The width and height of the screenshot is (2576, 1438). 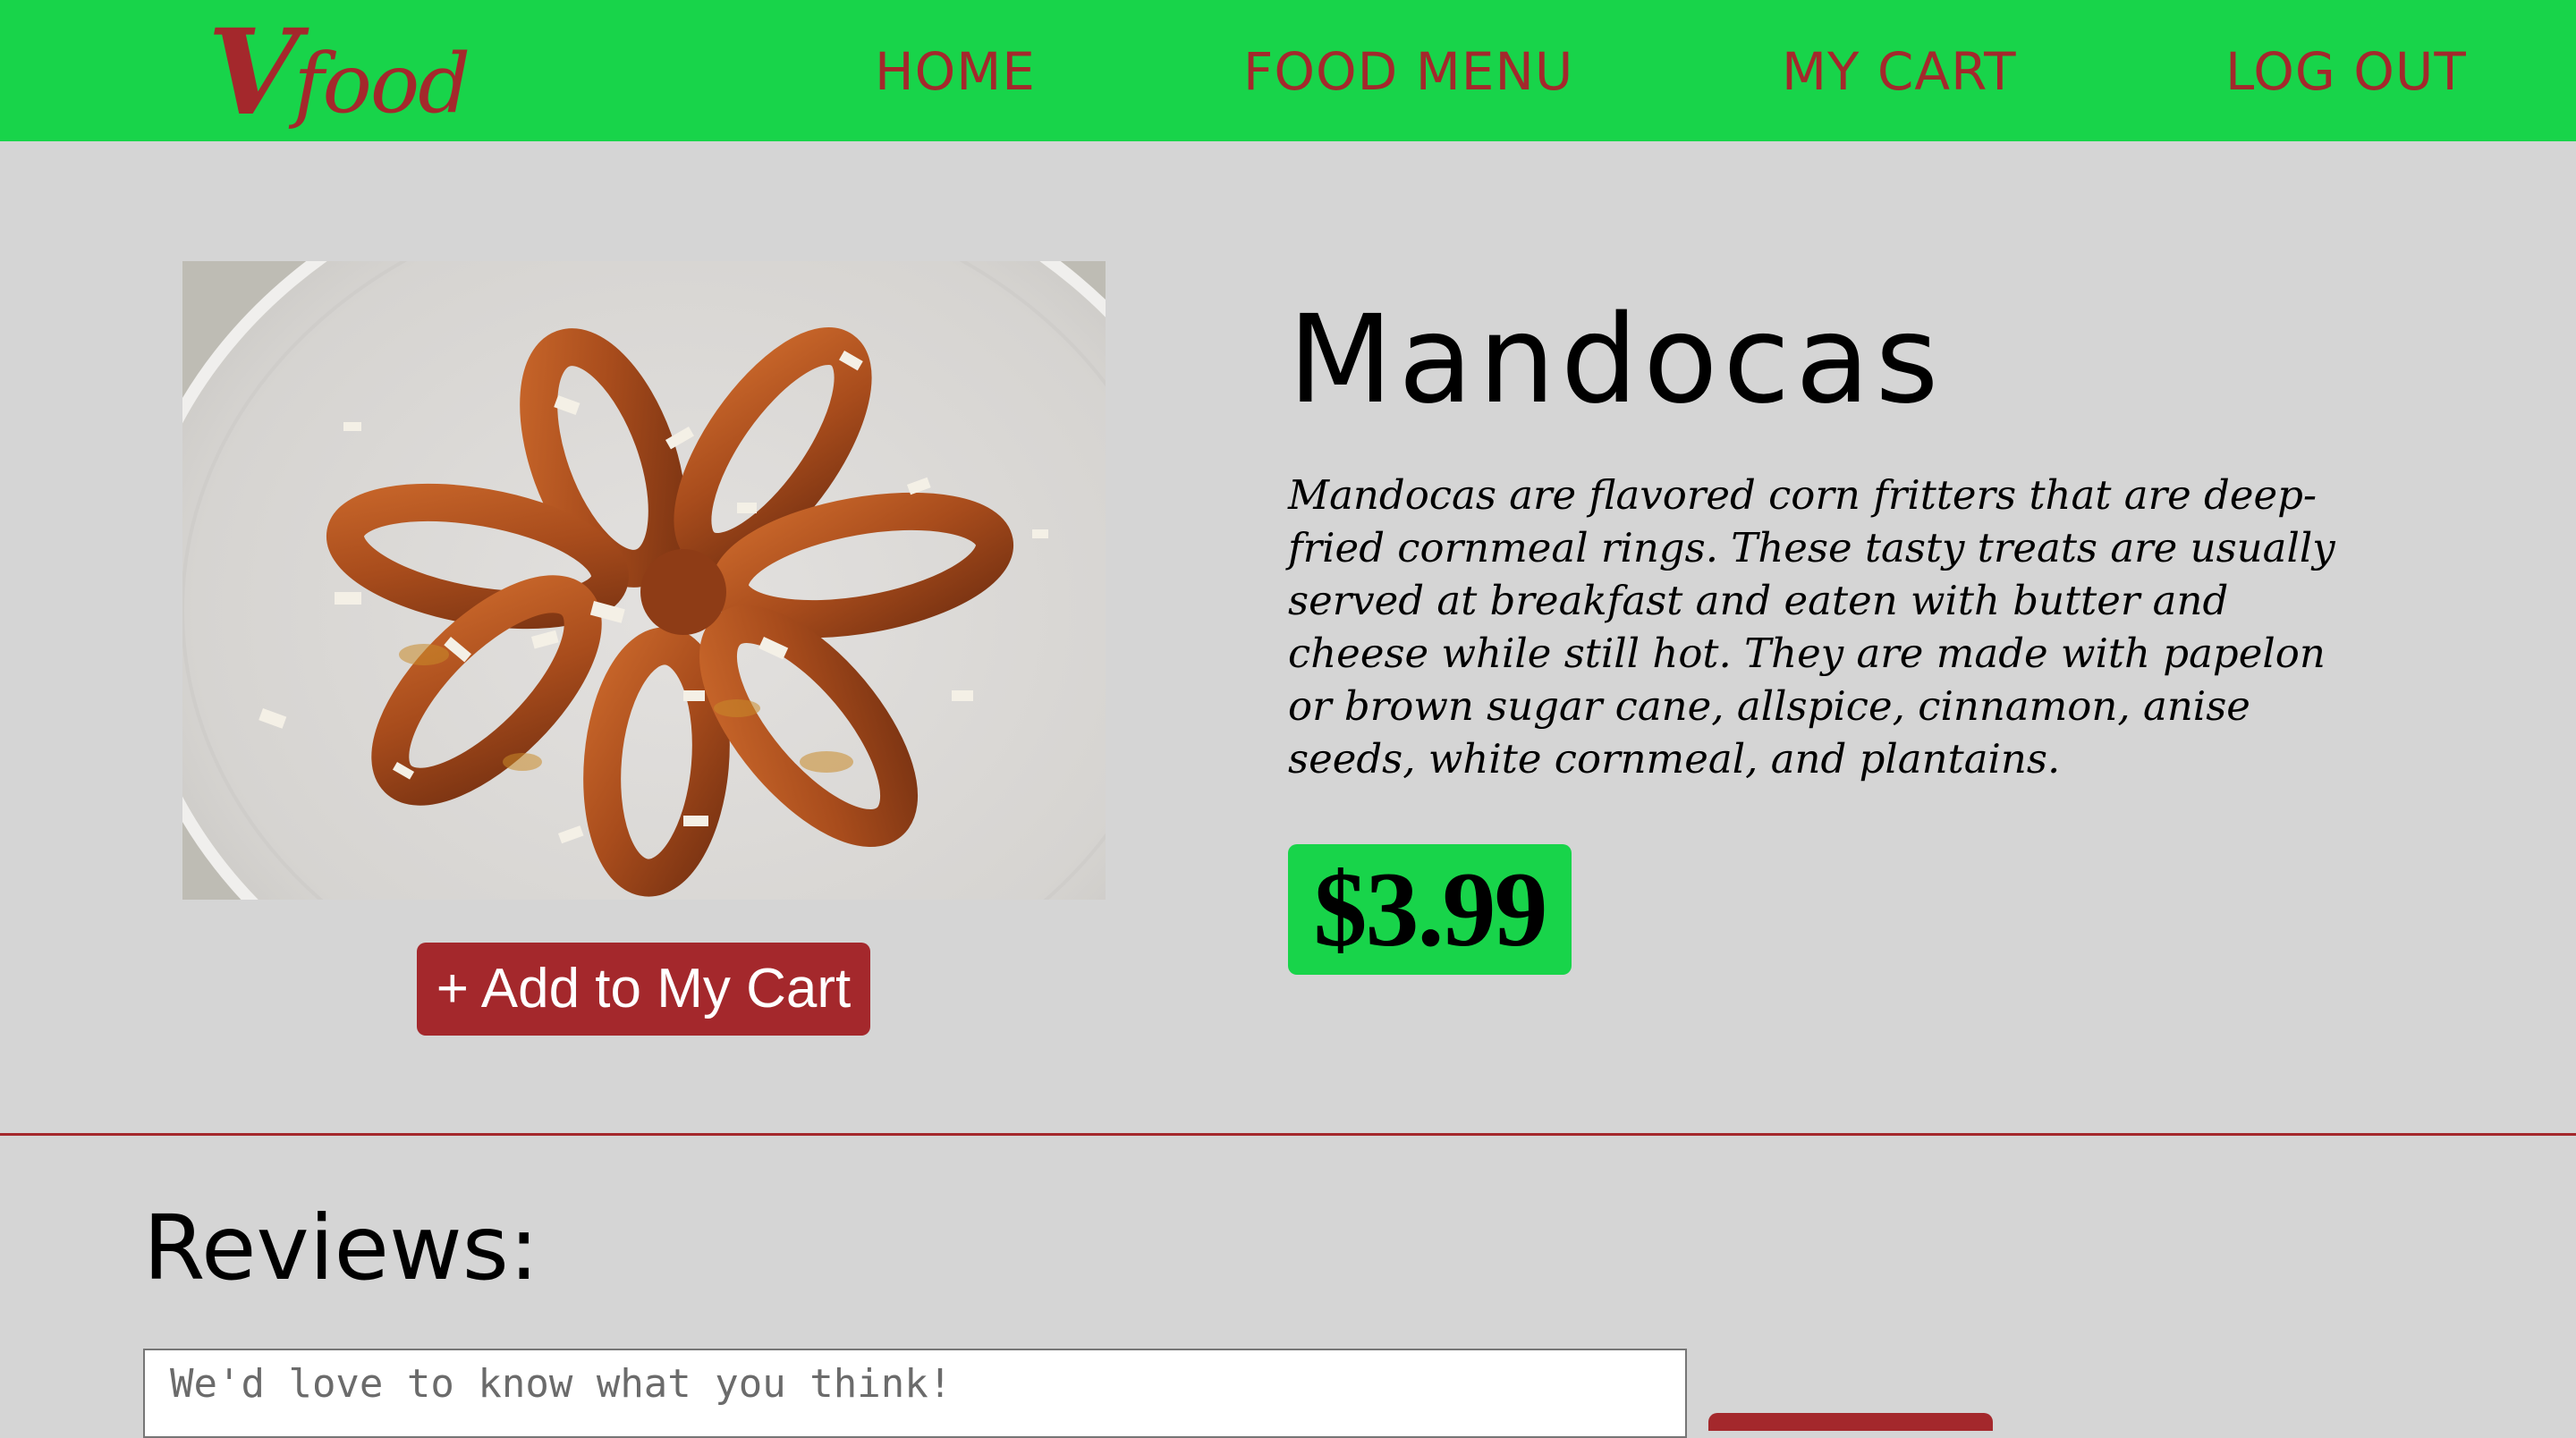 I want to click on submit-review-button, so click(x=1850, y=1422).